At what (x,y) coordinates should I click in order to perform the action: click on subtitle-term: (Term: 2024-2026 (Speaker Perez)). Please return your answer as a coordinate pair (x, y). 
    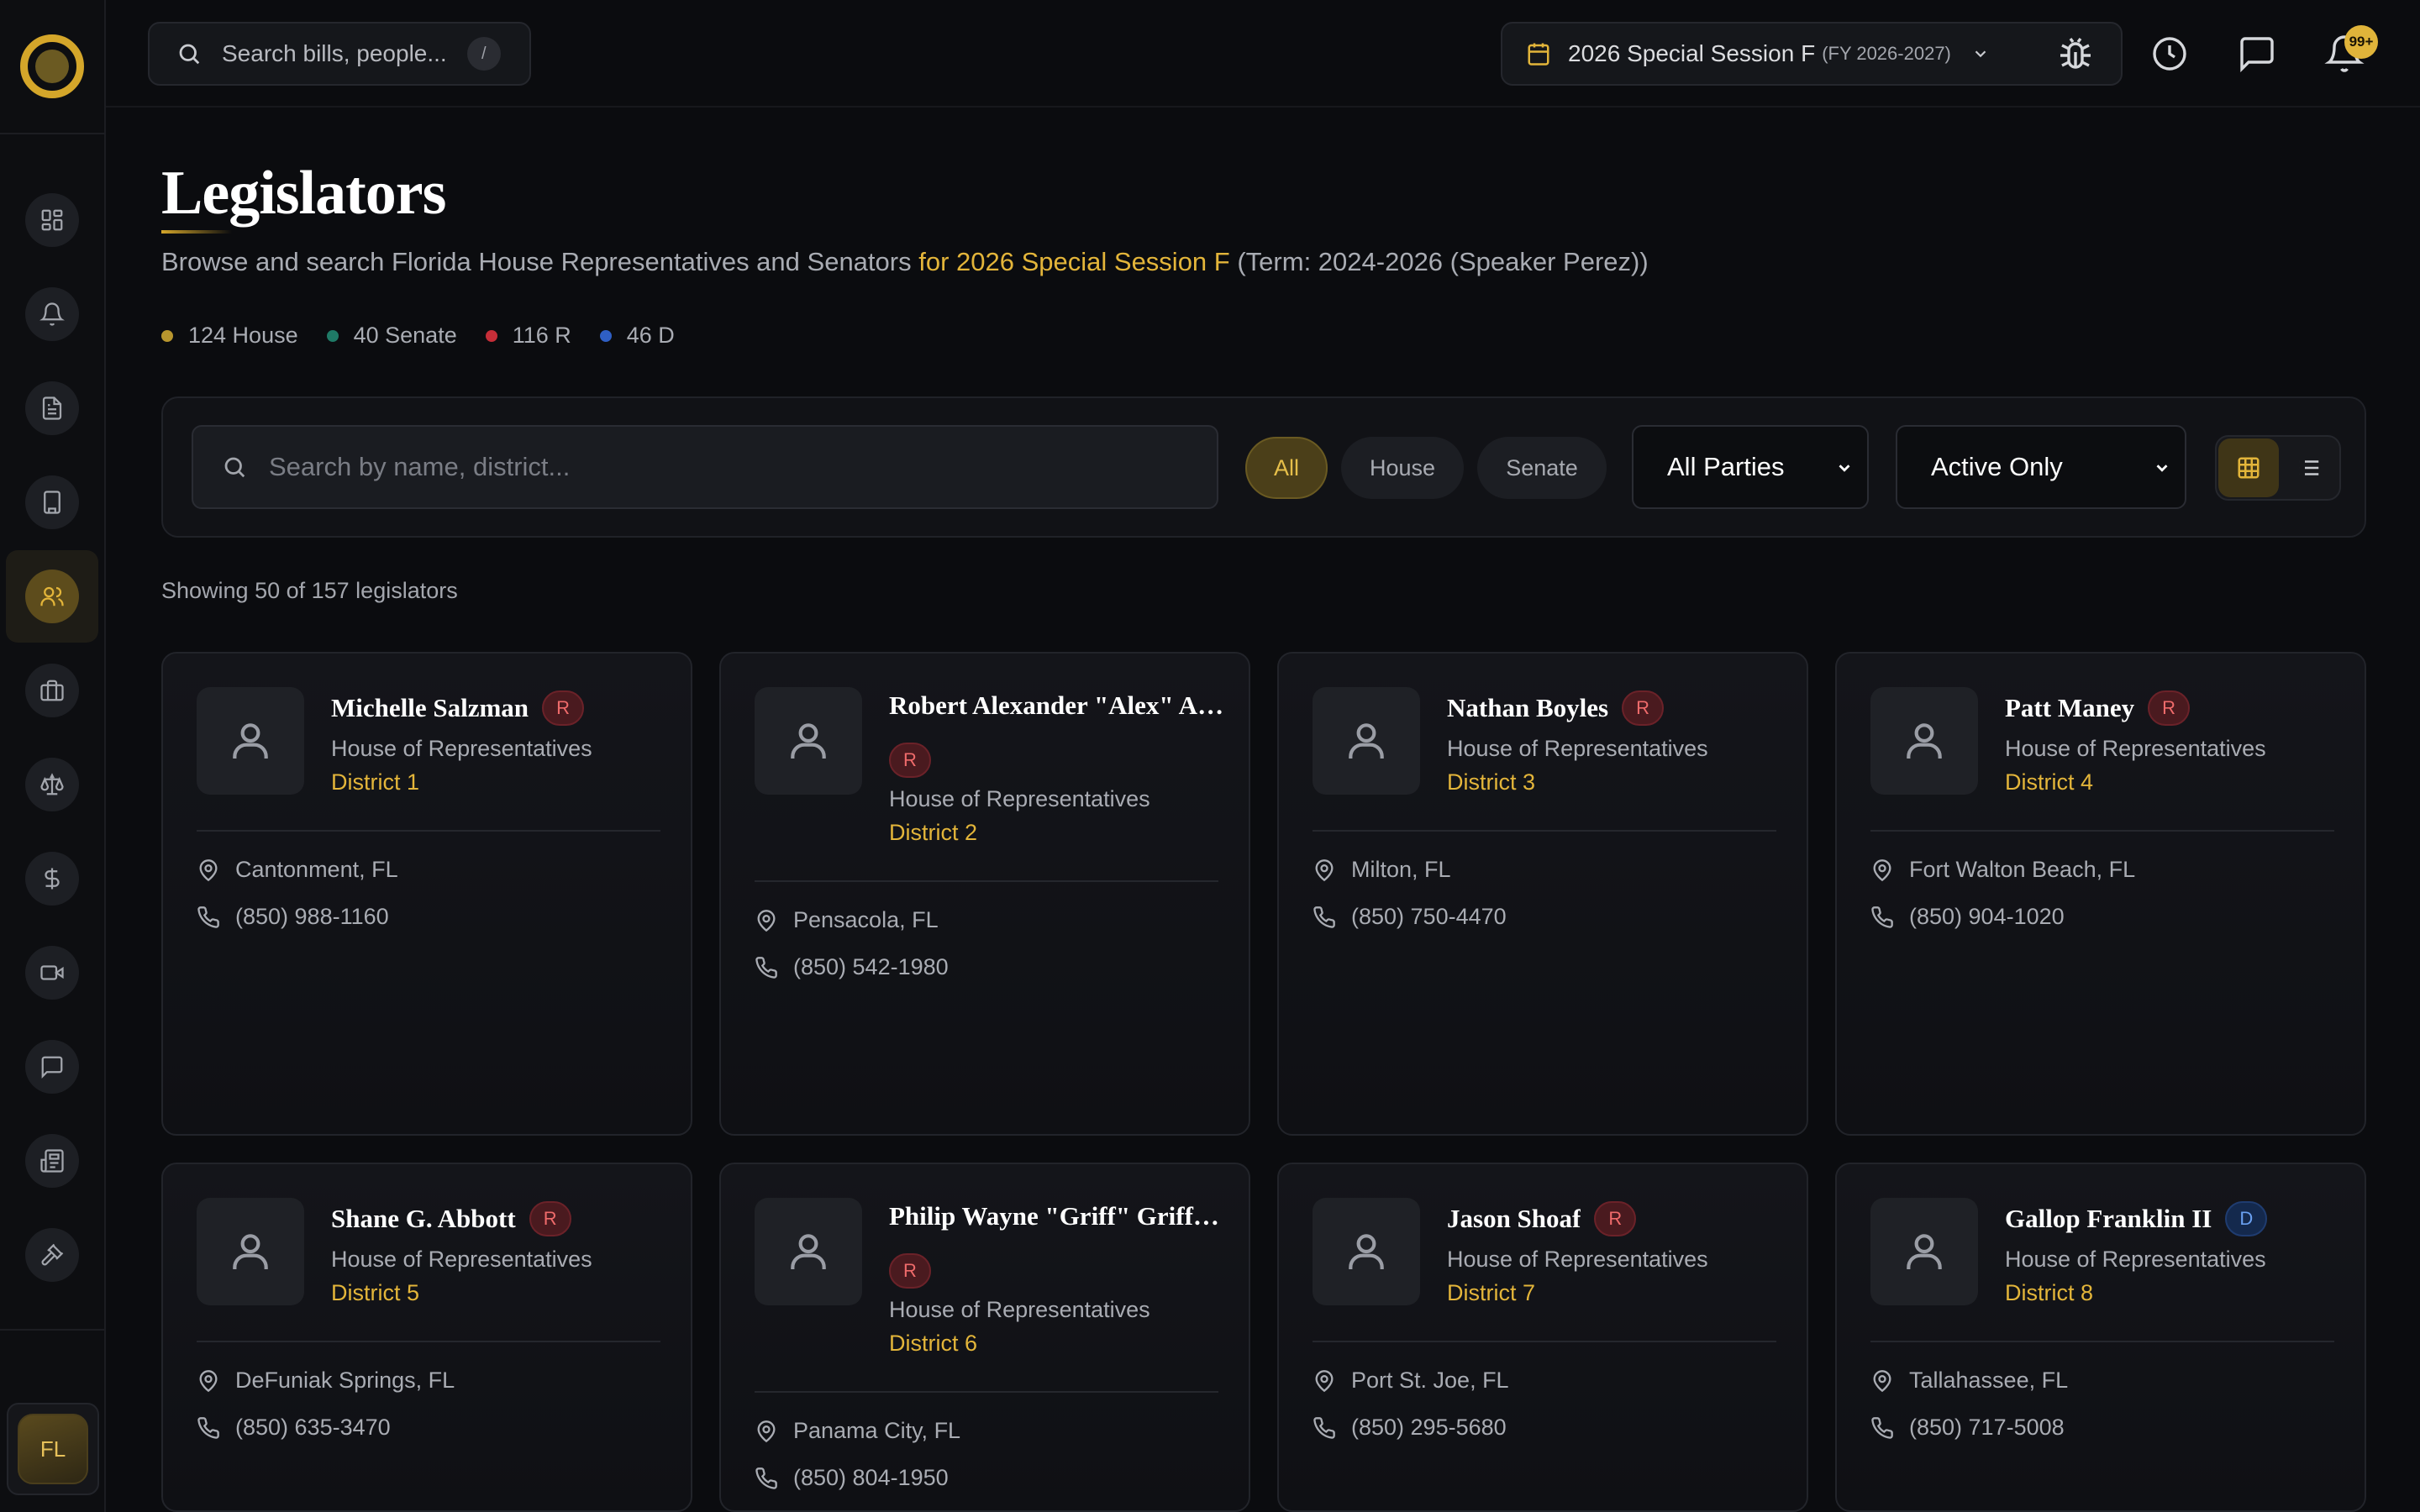
    Looking at the image, I should click on (1443, 261).